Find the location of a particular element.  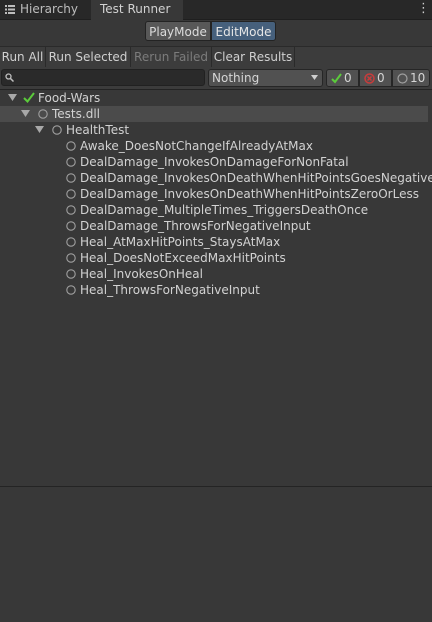

run-selected-button: Run Selected is located at coordinates (88, 57).